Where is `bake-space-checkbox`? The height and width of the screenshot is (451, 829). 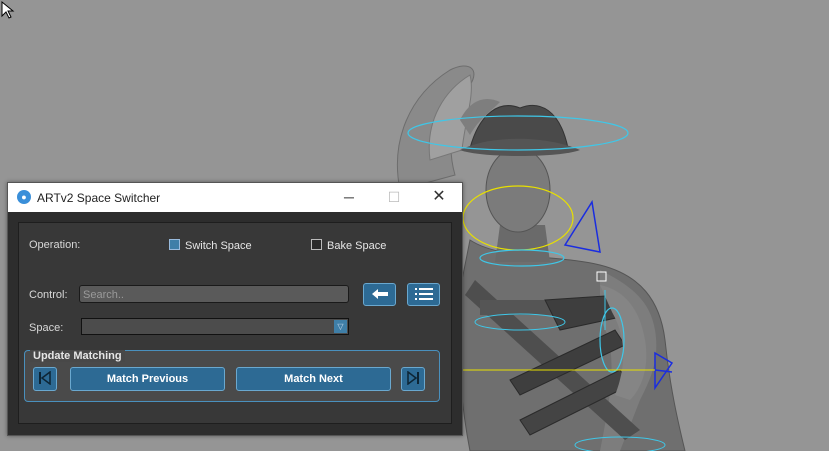 bake-space-checkbox is located at coordinates (316, 244).